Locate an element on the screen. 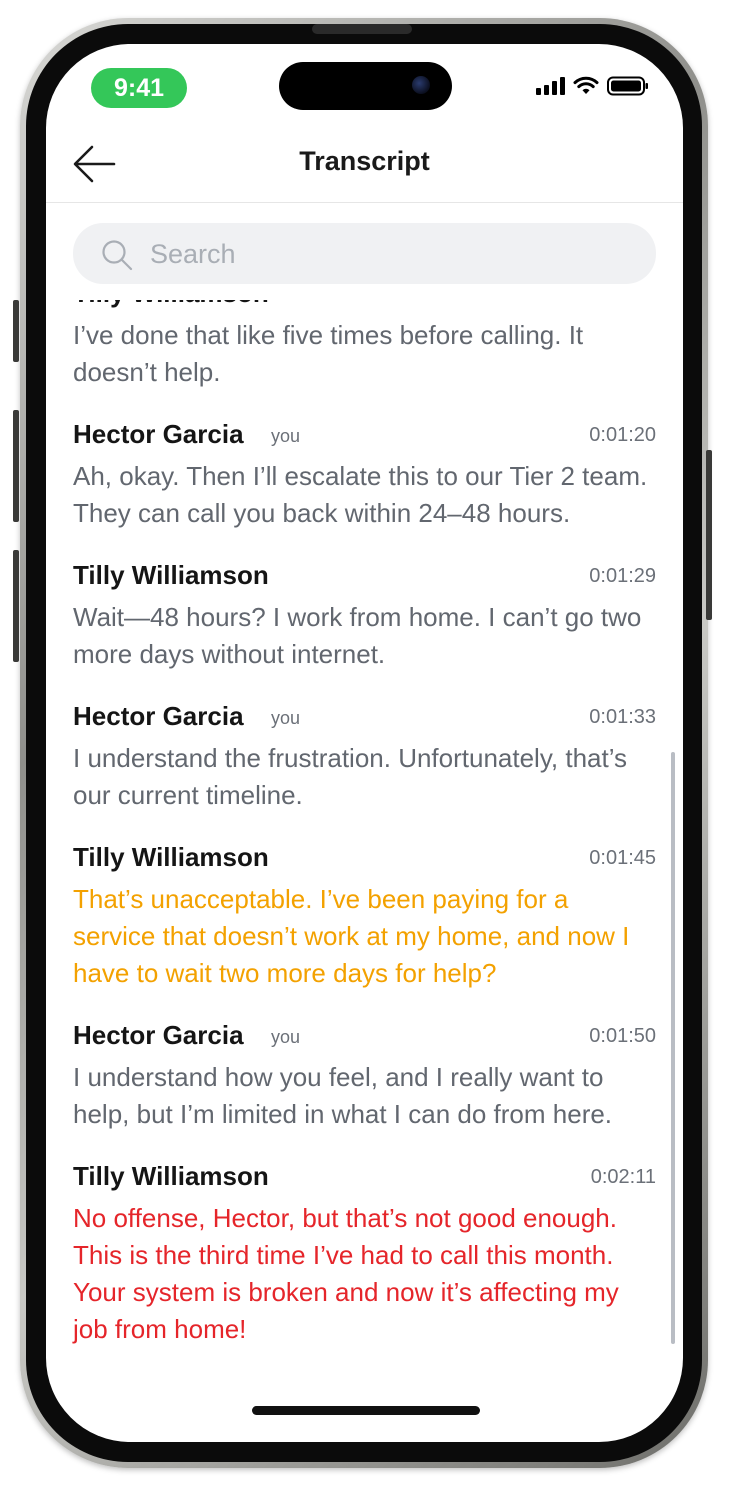  volume-up-button is located at coordinates (16, 466).